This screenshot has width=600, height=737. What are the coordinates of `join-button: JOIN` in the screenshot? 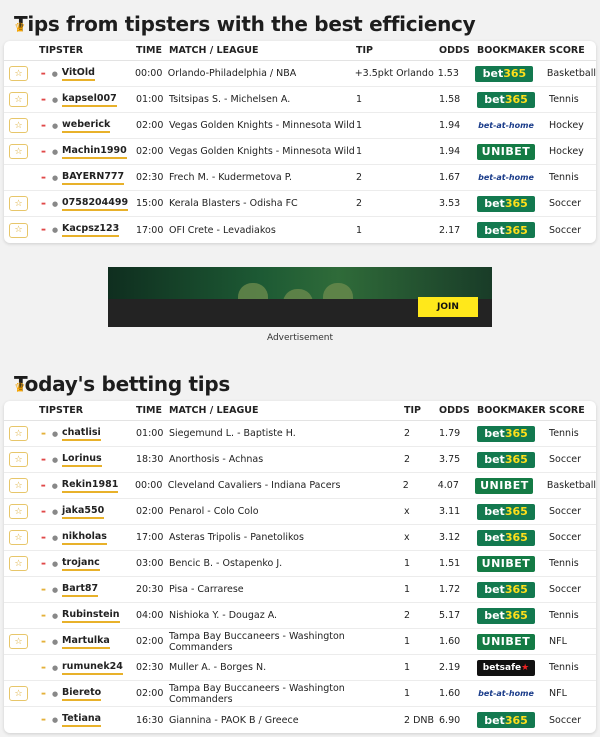 It's located at (448, 307).